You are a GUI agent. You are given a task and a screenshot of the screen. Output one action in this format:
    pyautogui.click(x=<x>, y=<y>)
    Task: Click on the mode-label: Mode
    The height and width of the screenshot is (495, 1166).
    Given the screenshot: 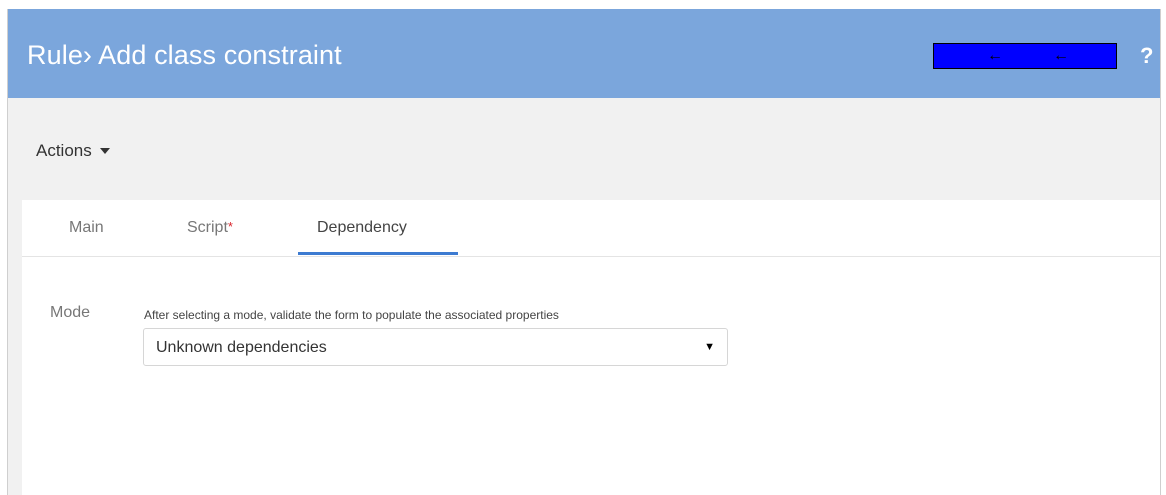 What is the action you would take?
    pyautogui.click(x=70, y=312)
    